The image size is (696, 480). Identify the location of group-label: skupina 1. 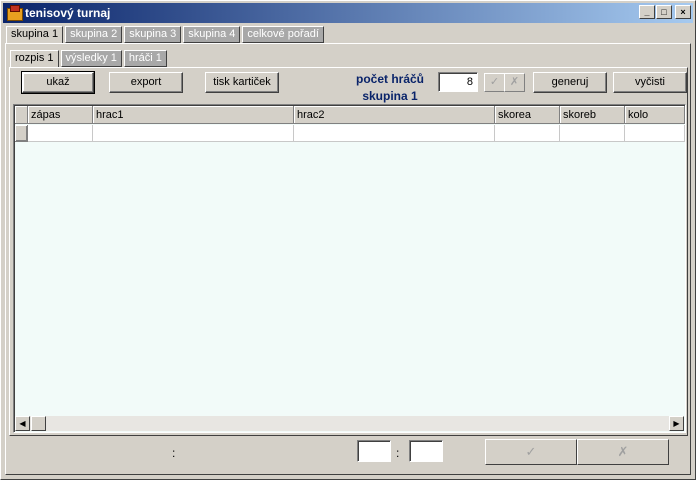
(390, 96).